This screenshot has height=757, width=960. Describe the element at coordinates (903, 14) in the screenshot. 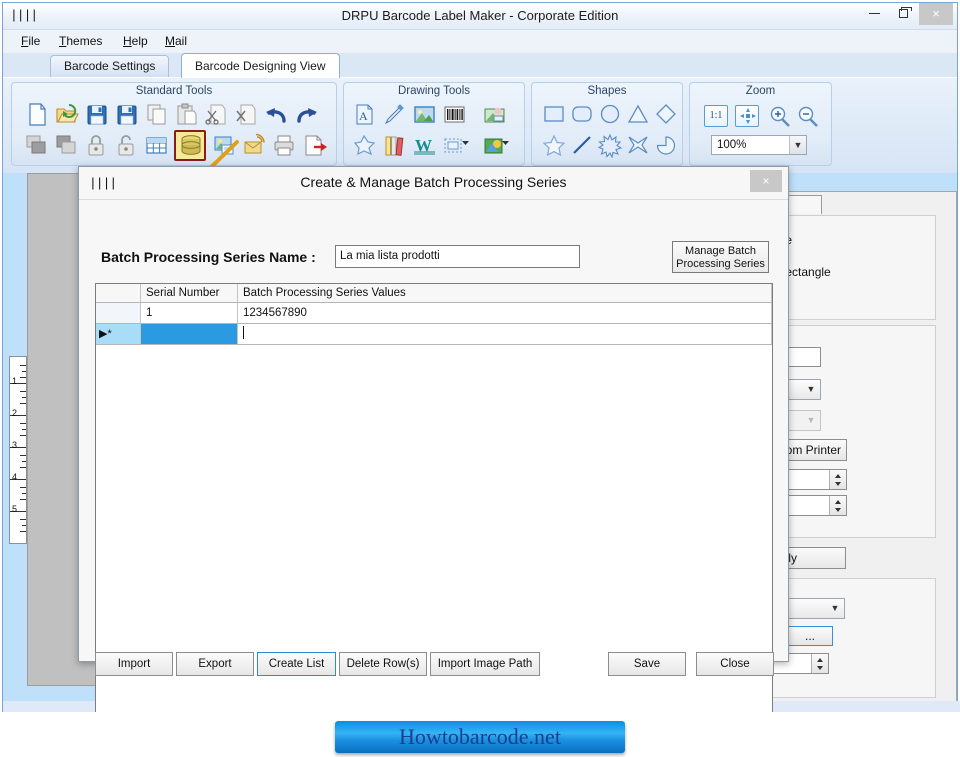

I see `restore-button` at that location.